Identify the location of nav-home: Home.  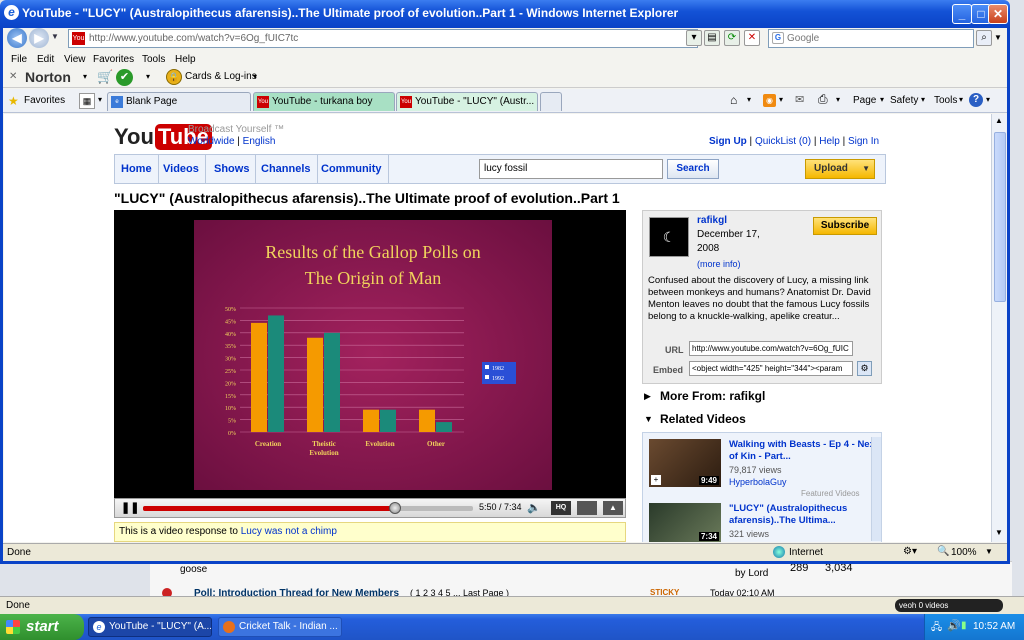
(137, 169).